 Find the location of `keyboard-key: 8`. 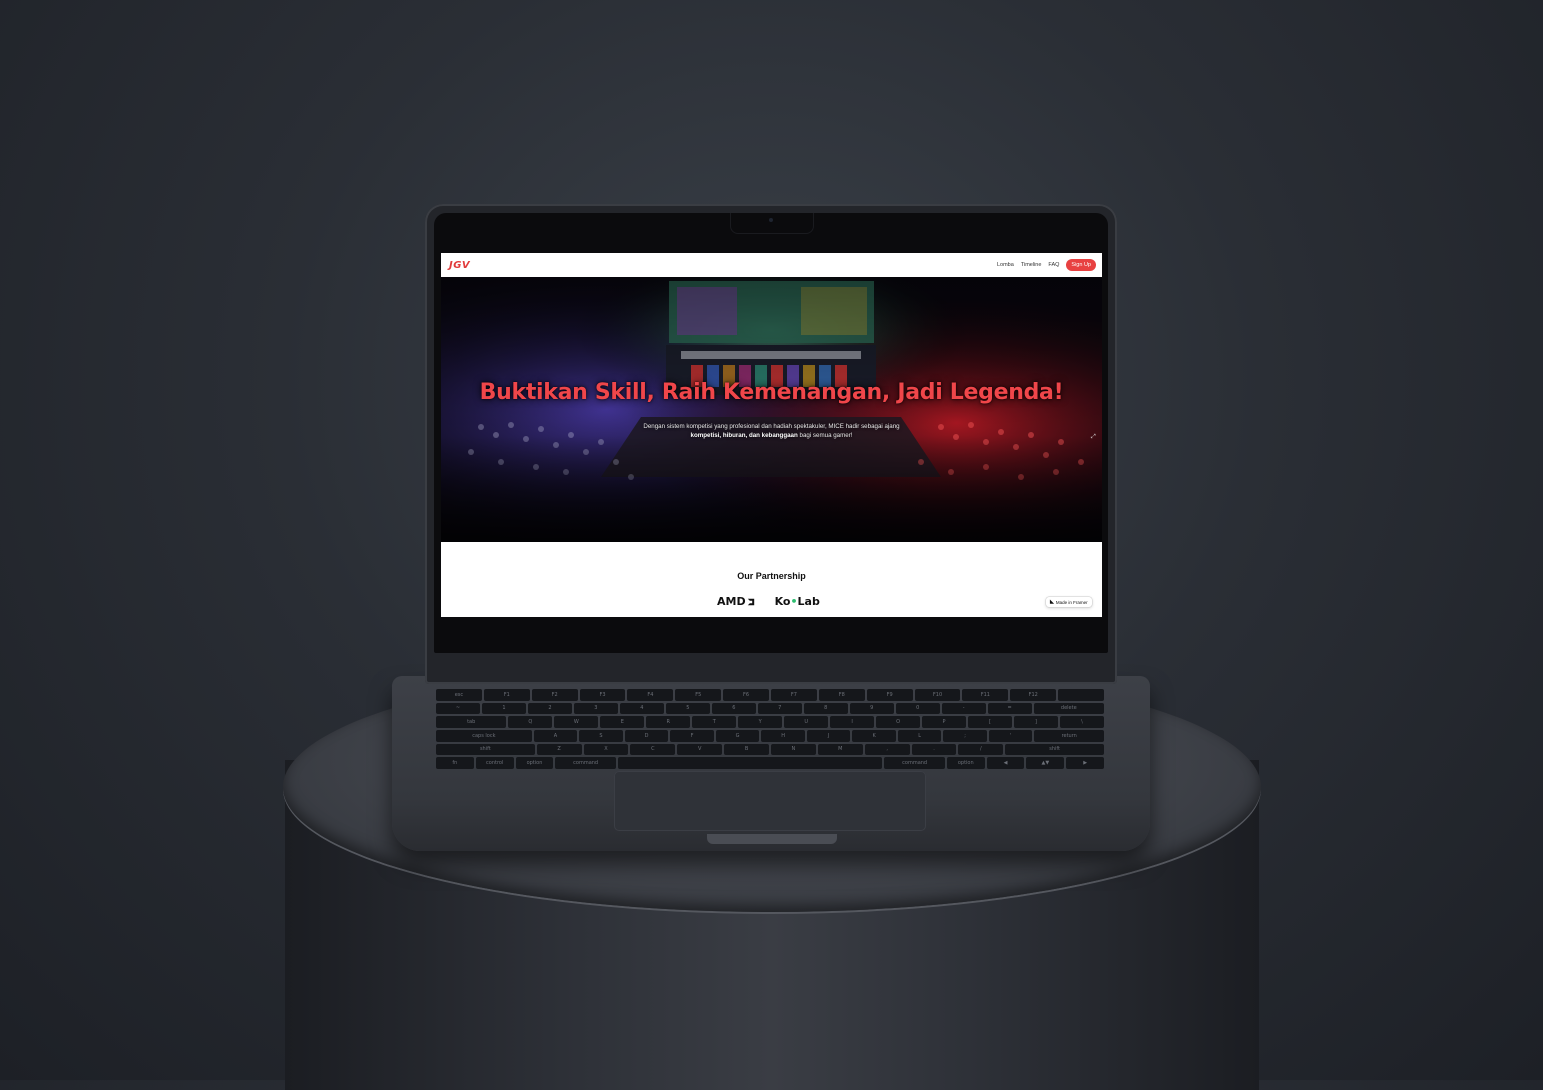

keyboard-key: 8 is located at coordinates (825, 708).